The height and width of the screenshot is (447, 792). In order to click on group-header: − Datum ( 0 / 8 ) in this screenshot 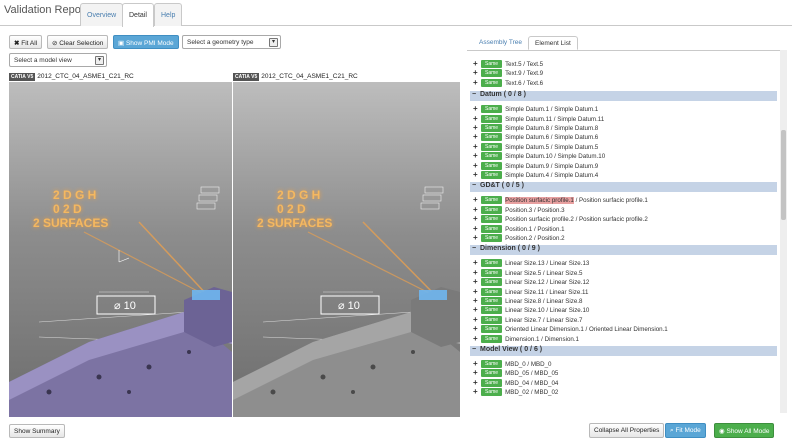, I will do `click(623, 96)`.